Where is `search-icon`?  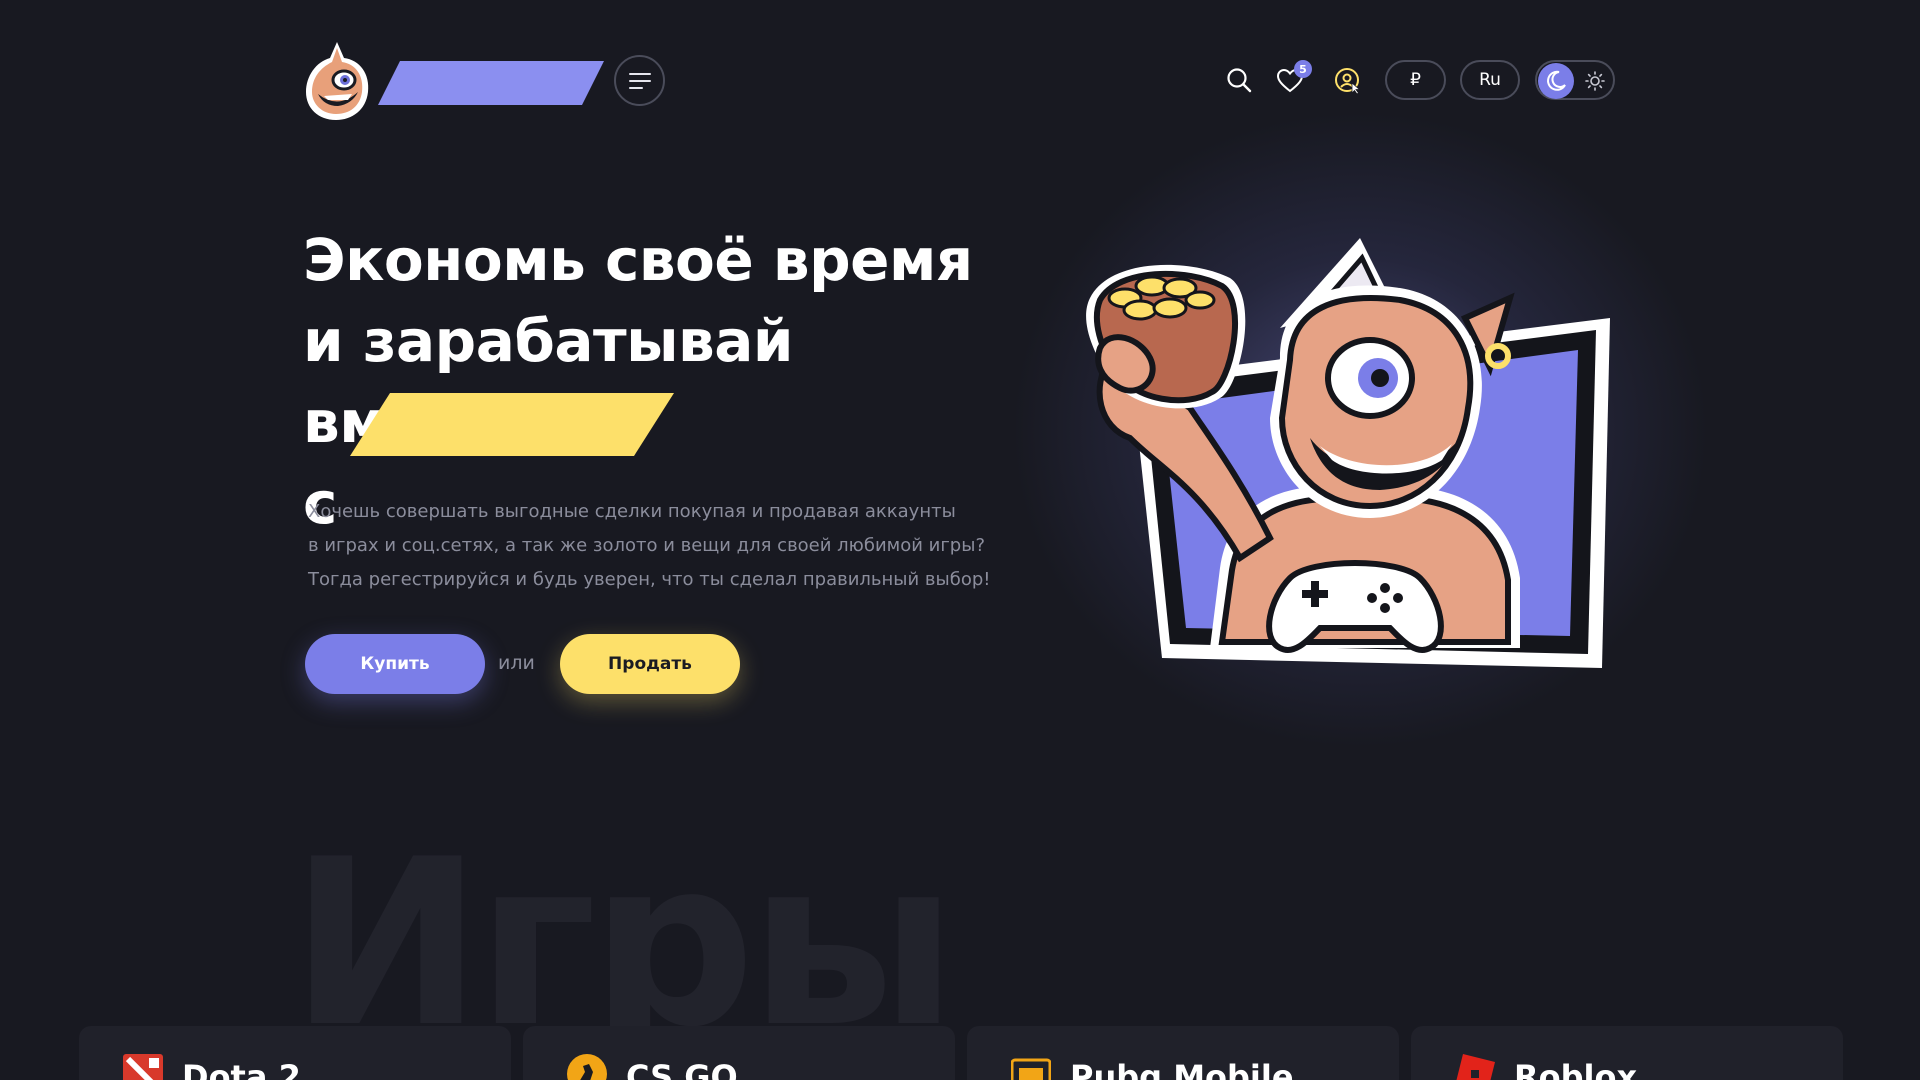 search-icon is located at coordinates (1239, 80).